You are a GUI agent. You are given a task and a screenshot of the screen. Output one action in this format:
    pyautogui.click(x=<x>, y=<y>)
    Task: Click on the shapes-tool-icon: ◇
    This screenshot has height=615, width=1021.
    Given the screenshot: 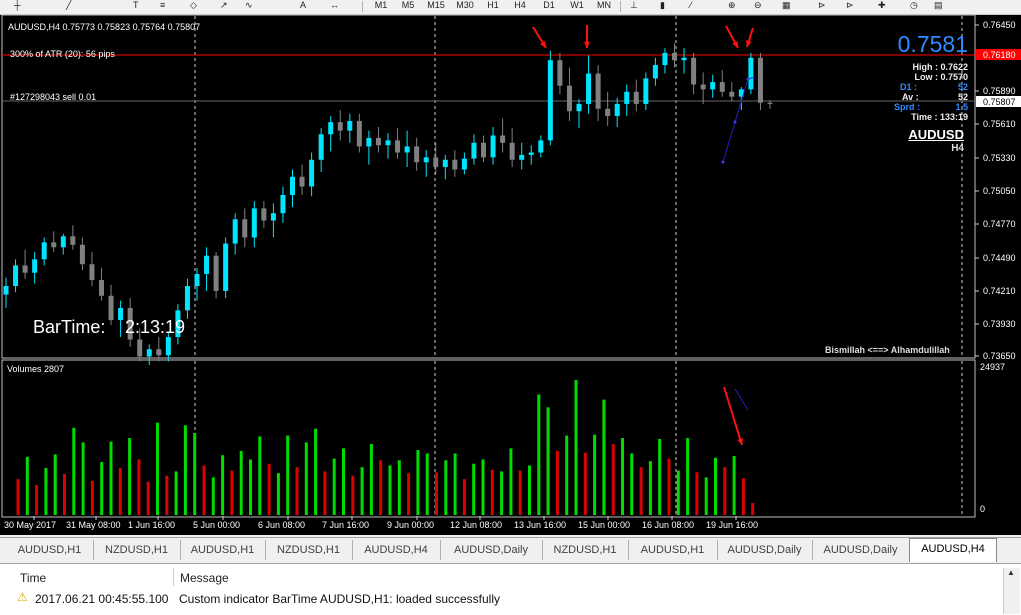 What is the action you would take?
    pyautogui.click(x=193, y=6)
    